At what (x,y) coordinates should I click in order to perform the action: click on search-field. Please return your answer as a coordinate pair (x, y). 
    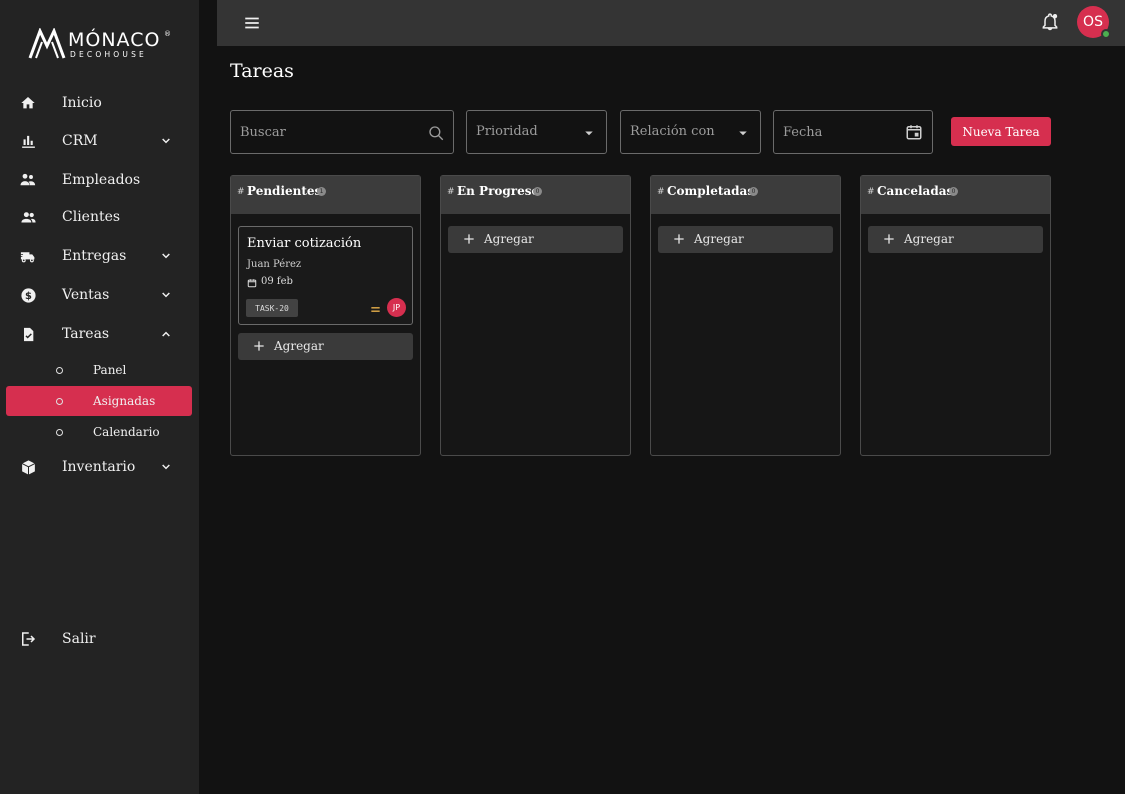
    Looking at the image, I should click on (342, 132).